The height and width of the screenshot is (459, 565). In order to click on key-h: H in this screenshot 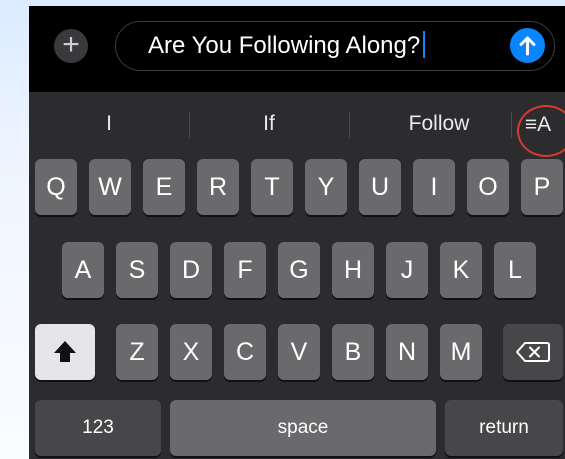, I will do `click(353, 270)`.